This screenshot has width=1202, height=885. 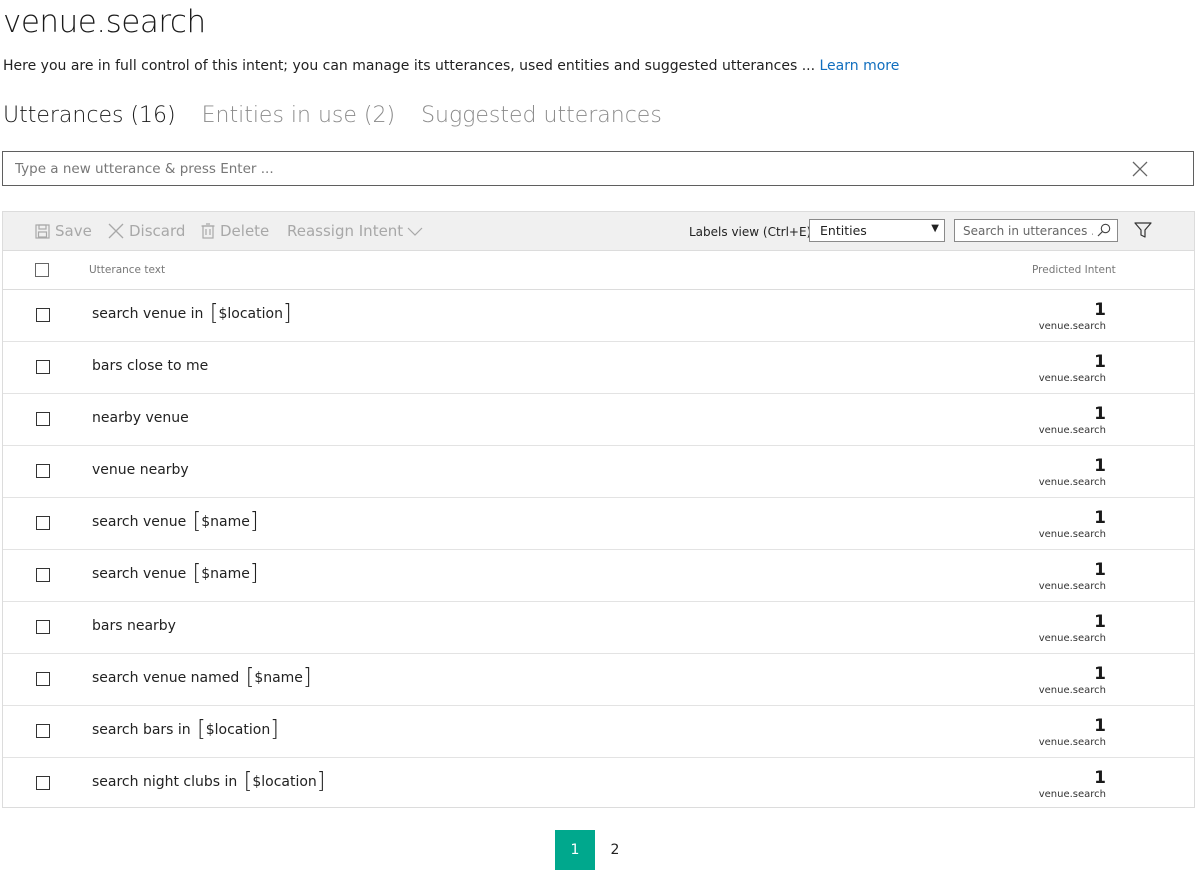 What do you see at coordinates (541, 115) in the screenshot?
I see `tab-suggested-utterances: Suggested utterances` at bounding box center [541, 115].